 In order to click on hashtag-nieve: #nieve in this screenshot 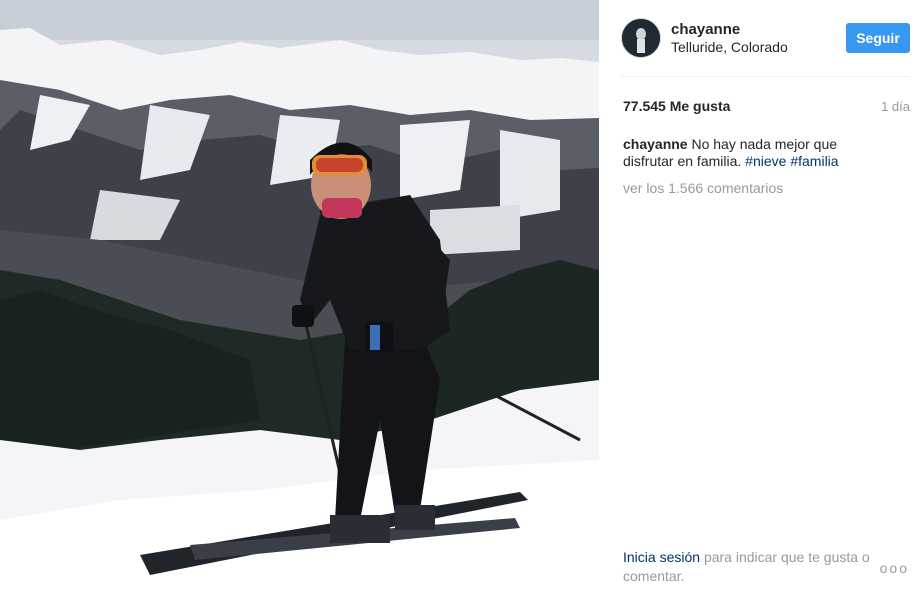, I will do `click(765, 161)`.